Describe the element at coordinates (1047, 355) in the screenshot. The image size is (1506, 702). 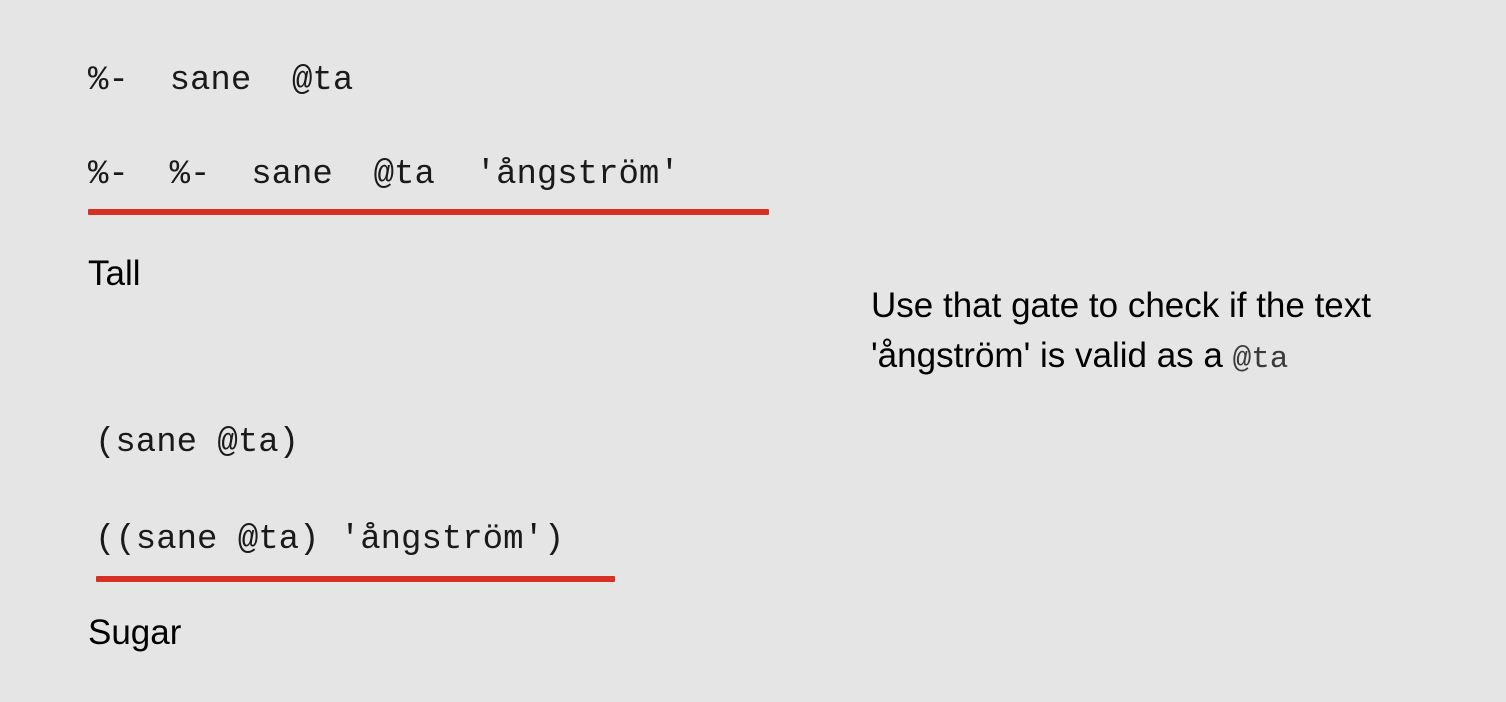
I see `note-line-2-text: 'ångström' is valid as a` at that location.